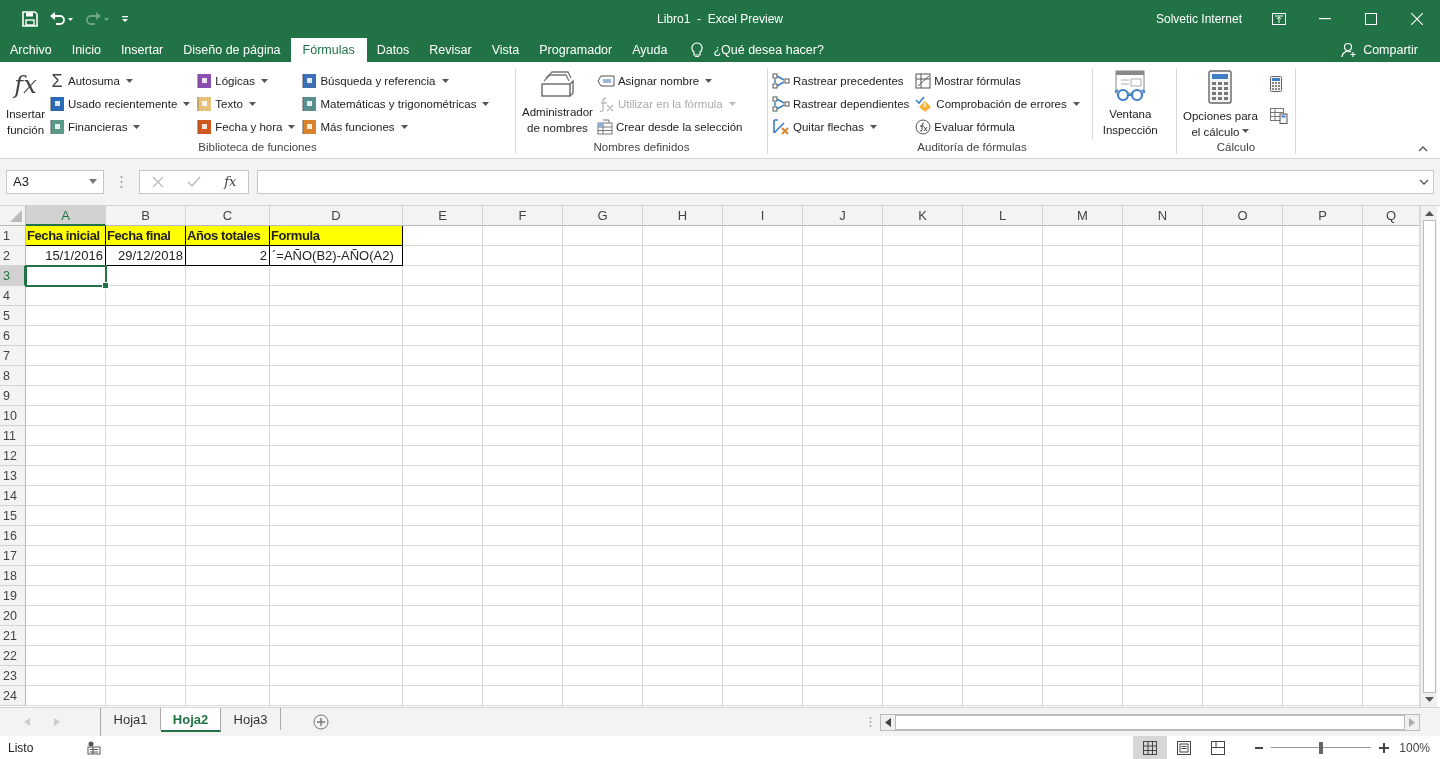 This screenshot has height=759, width=1440. What do you see at coordinates (125, 19) in the screenshot?
I see `customize-caret-icon` at bounding box center [125, 19].